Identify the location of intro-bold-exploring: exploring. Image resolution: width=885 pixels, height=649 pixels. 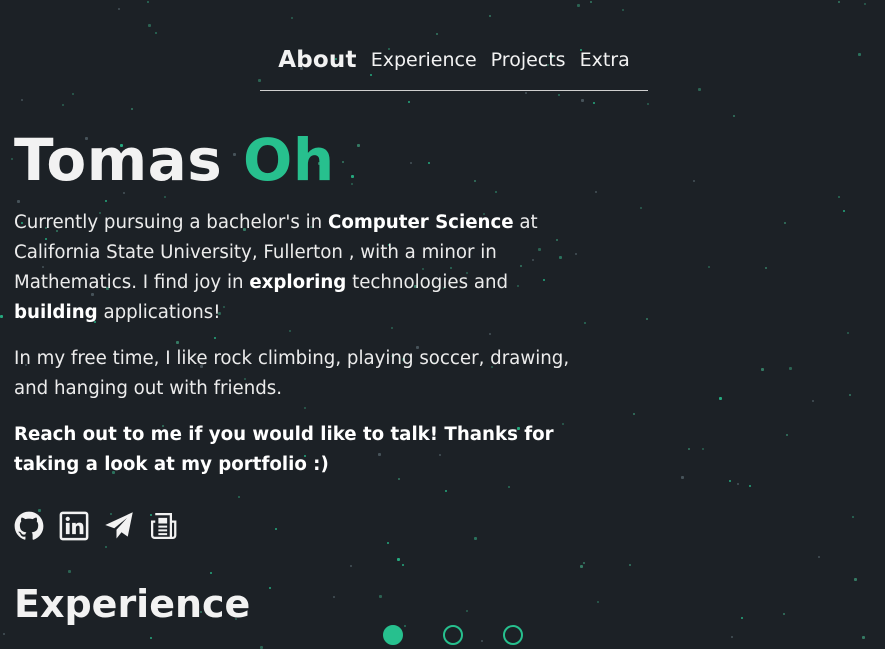
(298, 282).